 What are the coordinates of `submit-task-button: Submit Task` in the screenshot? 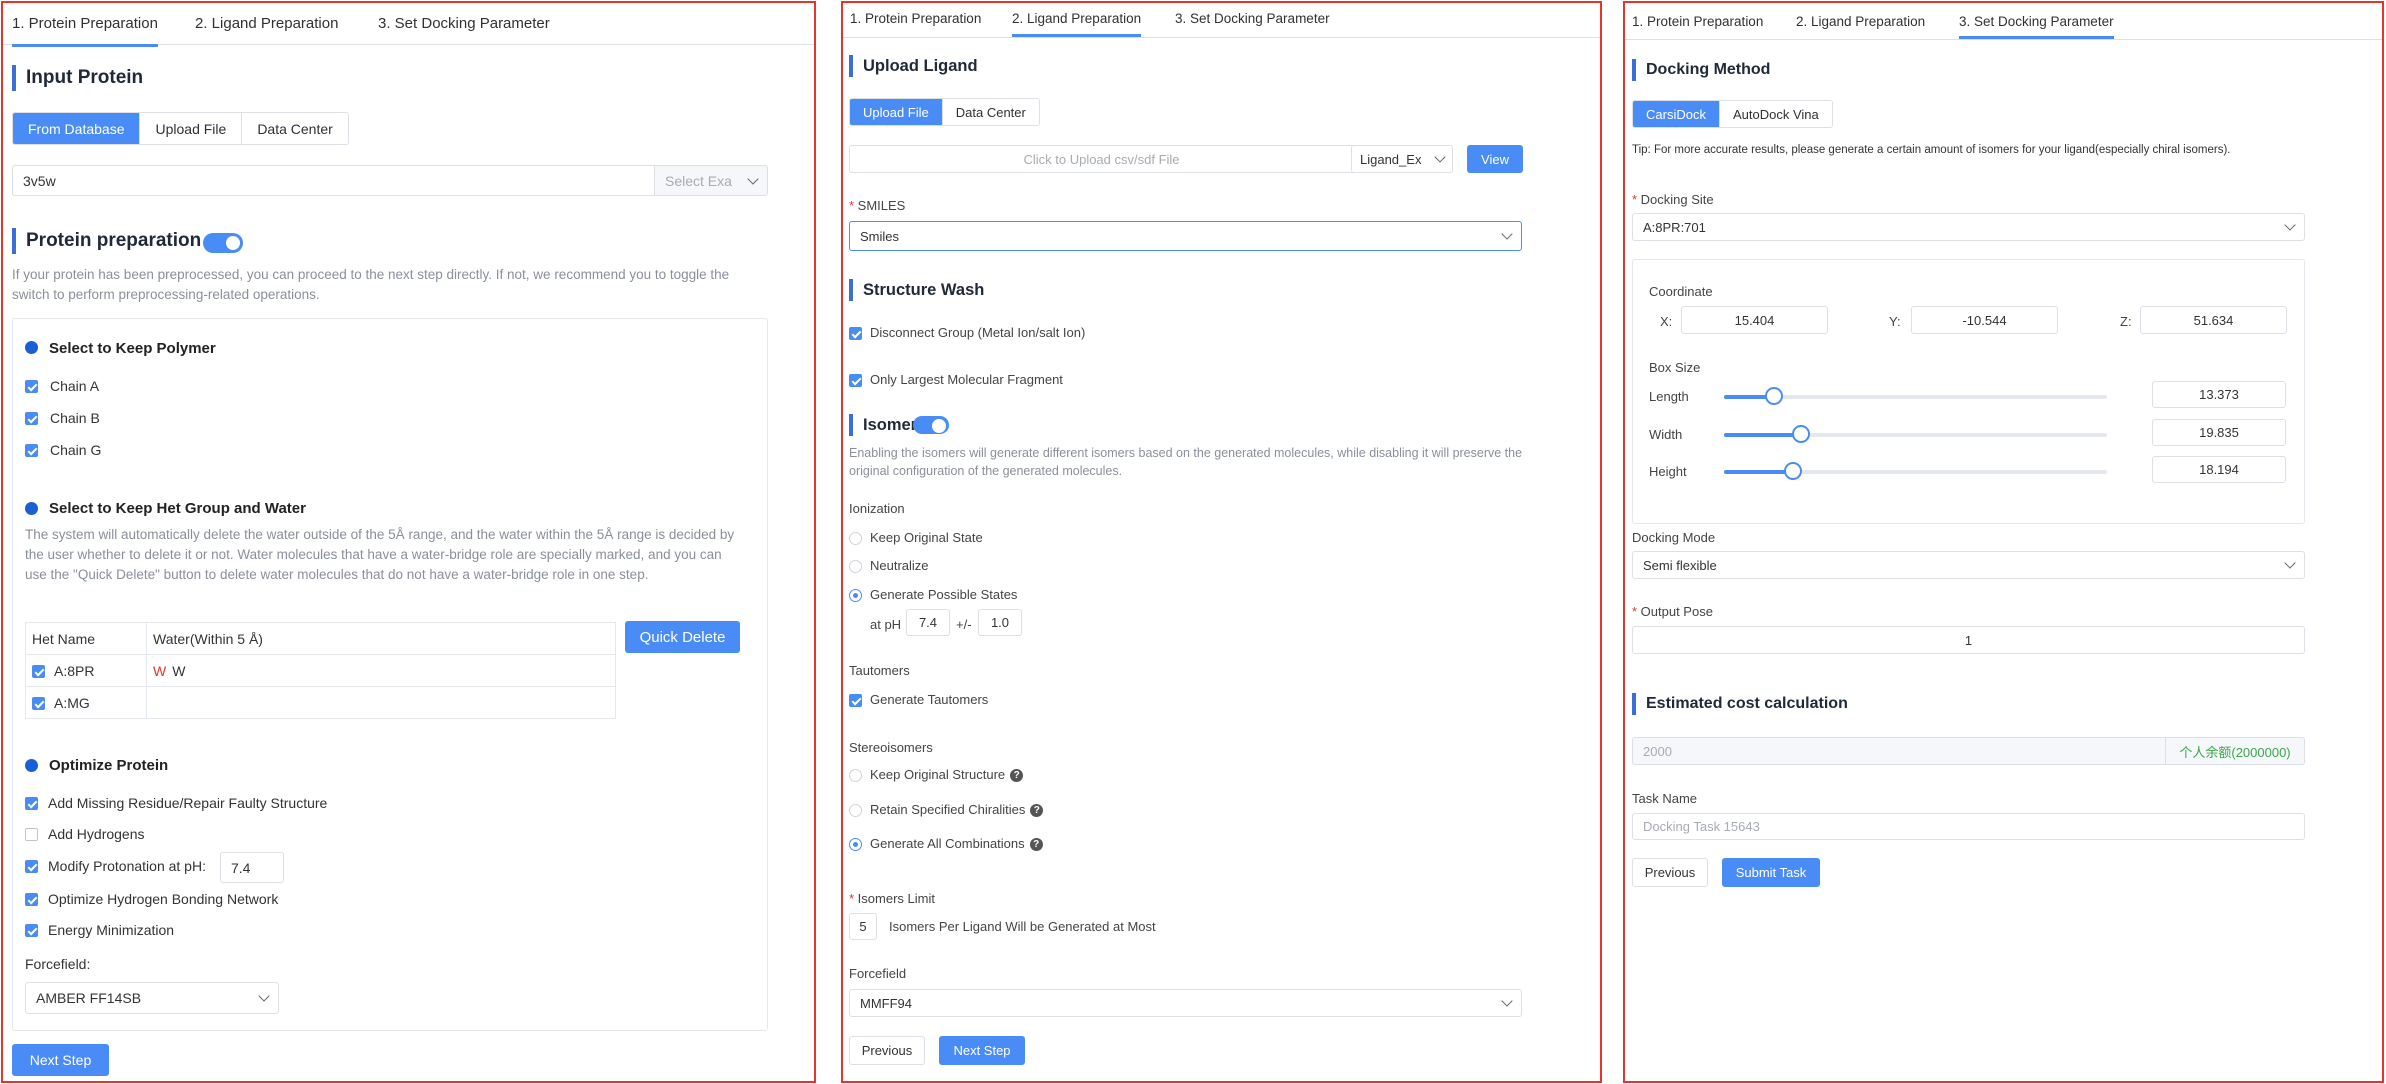 It's located at (1771, 872).